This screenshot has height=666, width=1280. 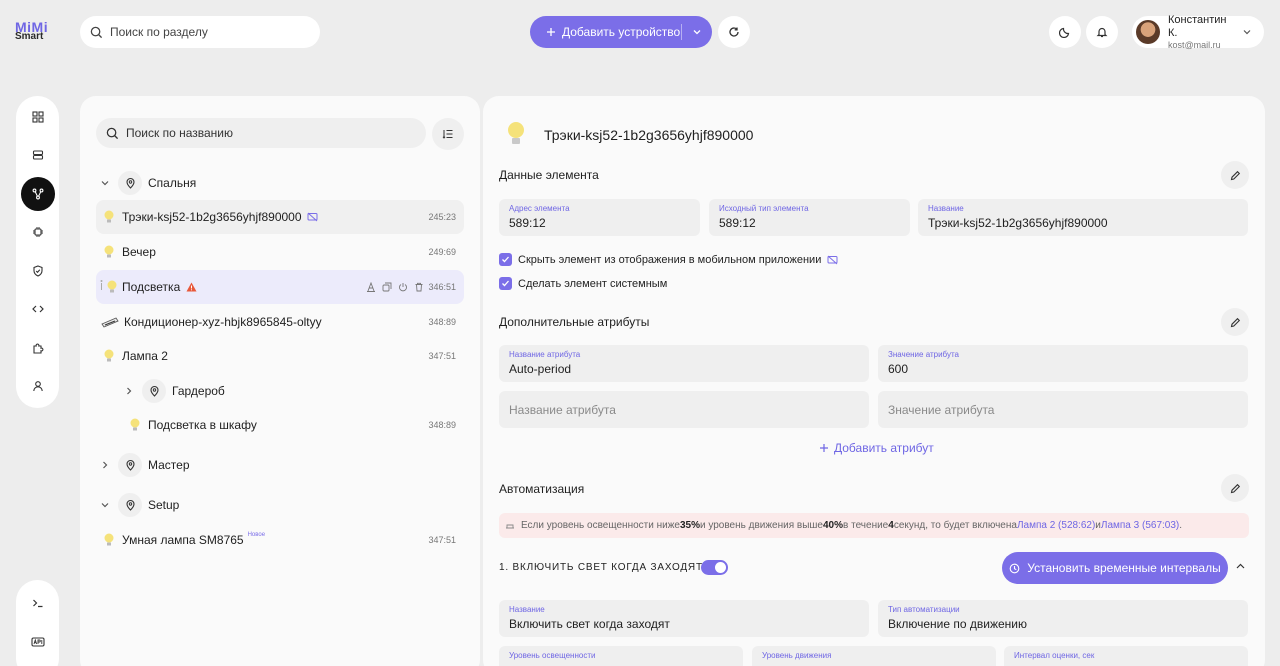 I want to click on nav-devices, so click(x=38, y=233).